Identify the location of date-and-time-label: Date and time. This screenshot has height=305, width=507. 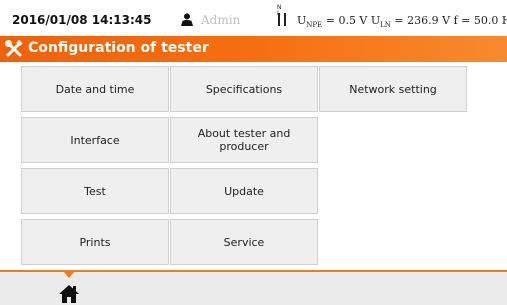
(95, 89).